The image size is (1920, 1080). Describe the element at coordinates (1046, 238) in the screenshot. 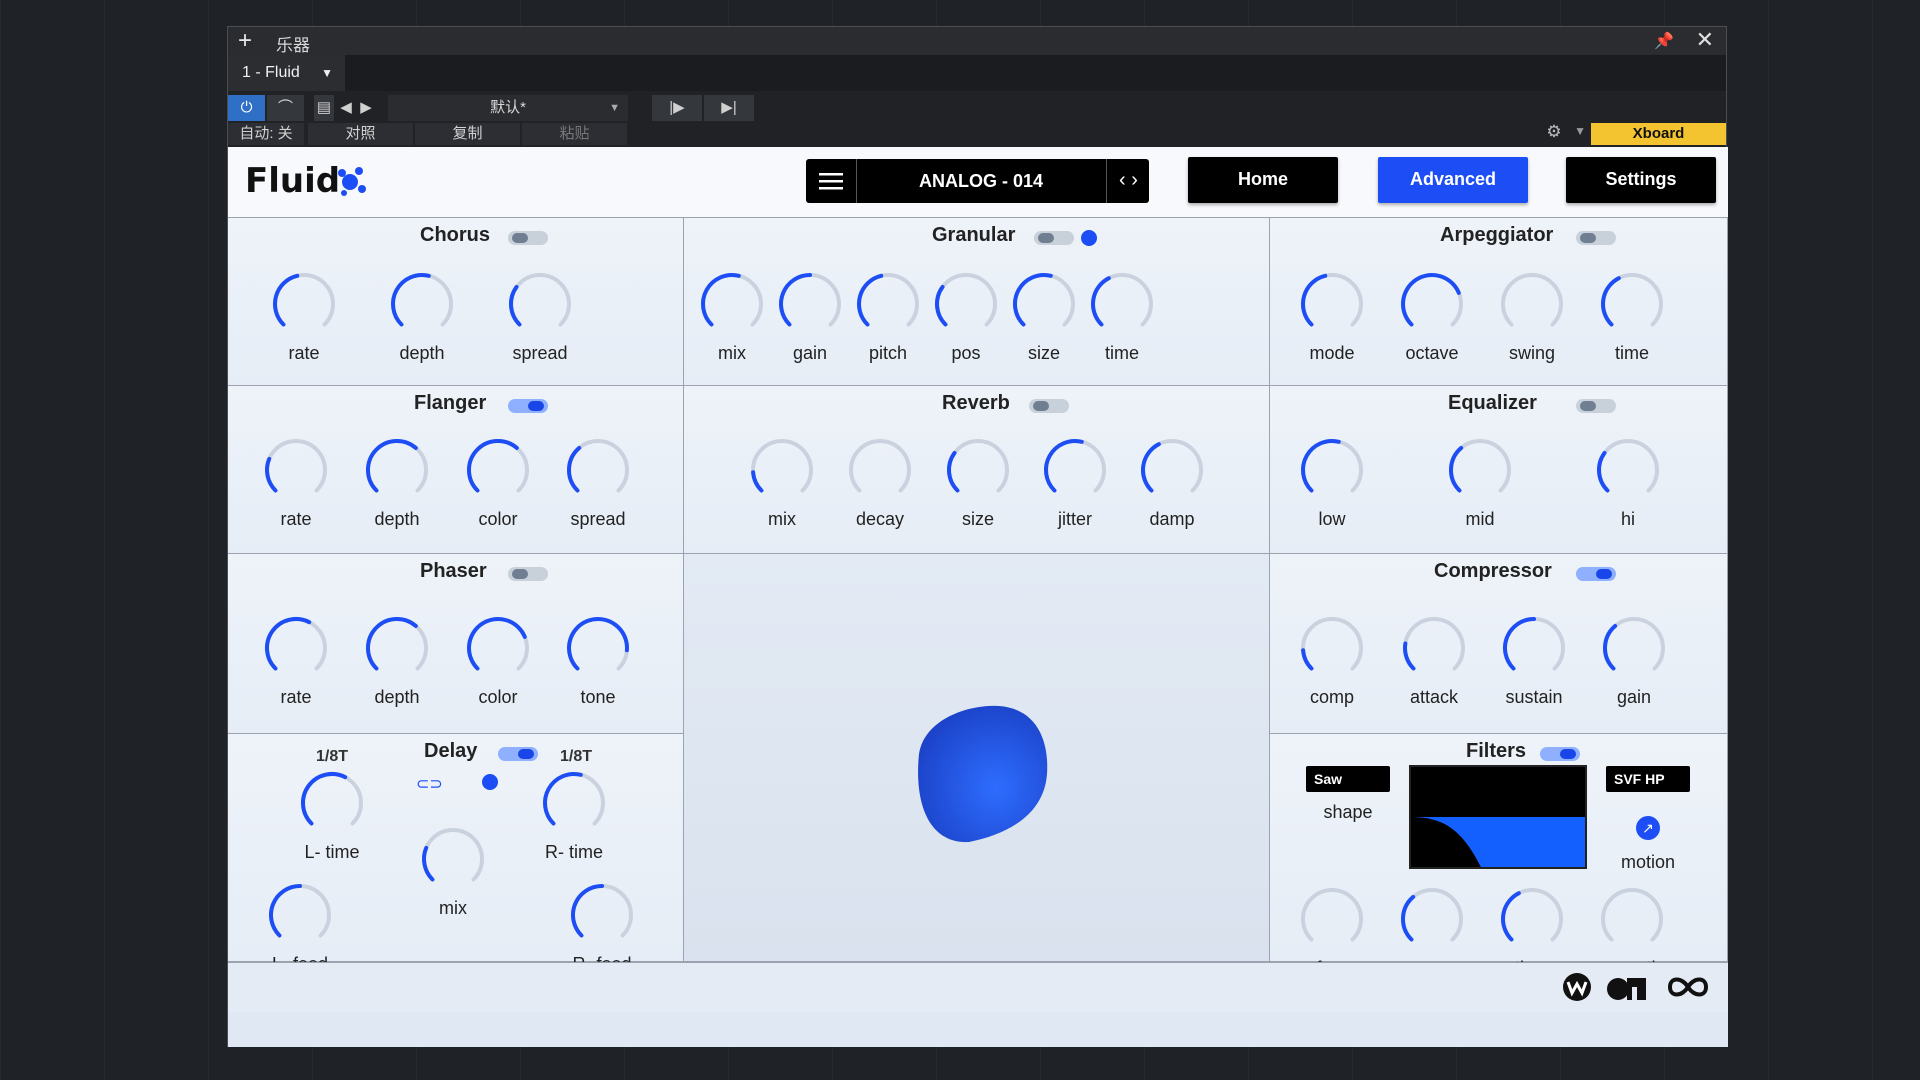

I see `toggle-thumb` at that location.